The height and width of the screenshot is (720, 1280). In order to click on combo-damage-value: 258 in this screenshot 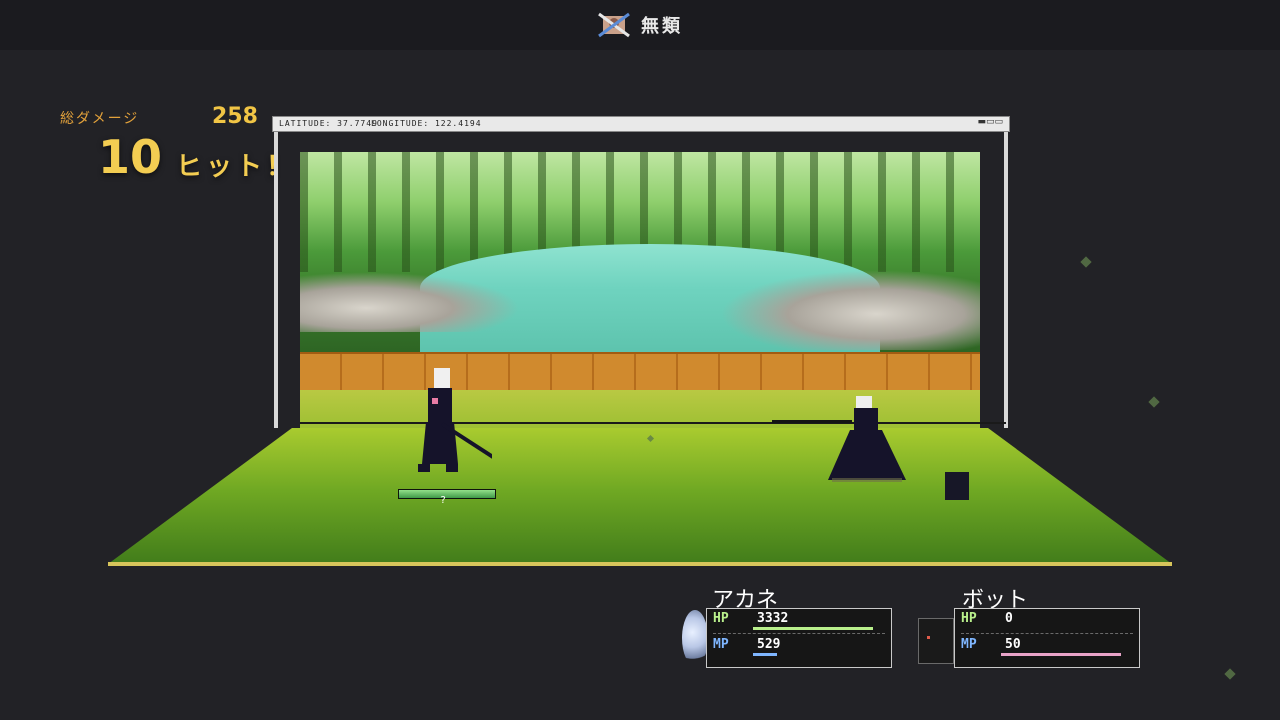, I will do `click(235, 116)`.